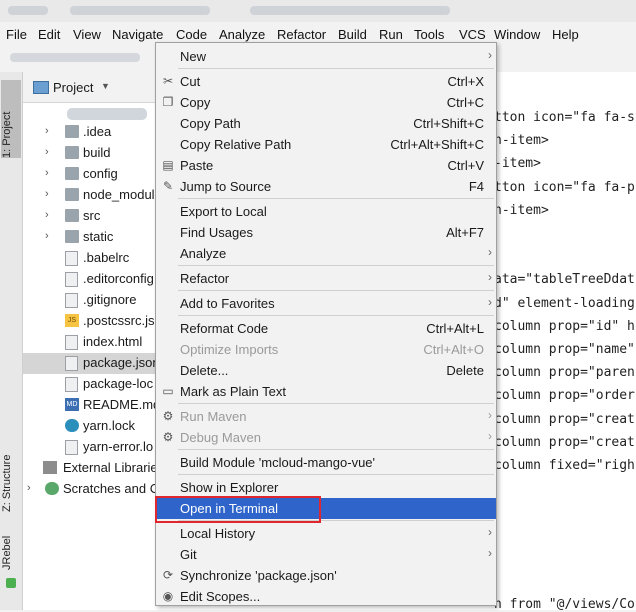 This screenshot has height=612, width=636. Describe the element at coordinates (326, 56) in the screenshot. I see `menu-item-new: New ›` at that location.